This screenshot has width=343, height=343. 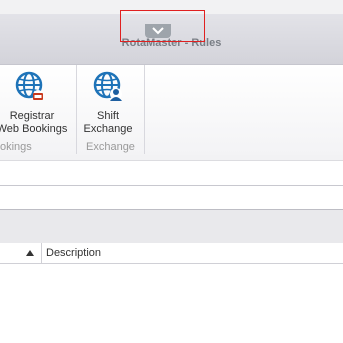 I want to click on toolbar-strip, so click(x=171, y=173).